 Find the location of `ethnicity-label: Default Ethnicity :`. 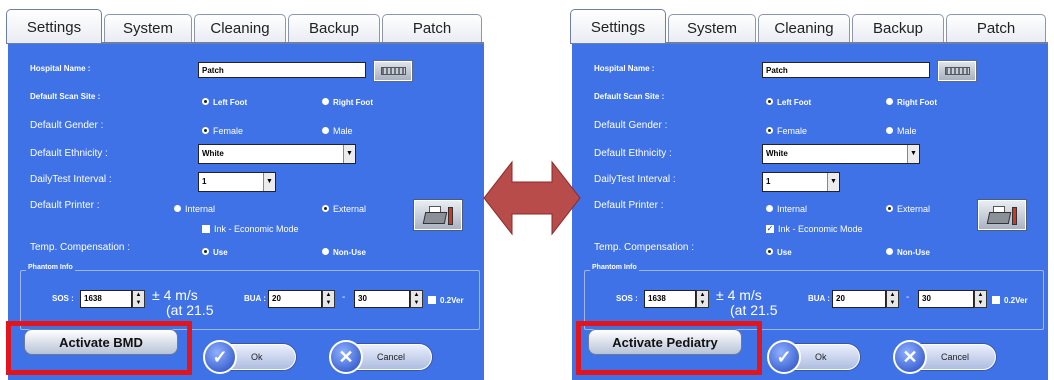

ethnicity-label: Default Ethnicity : is located at coordinates (69, 153).